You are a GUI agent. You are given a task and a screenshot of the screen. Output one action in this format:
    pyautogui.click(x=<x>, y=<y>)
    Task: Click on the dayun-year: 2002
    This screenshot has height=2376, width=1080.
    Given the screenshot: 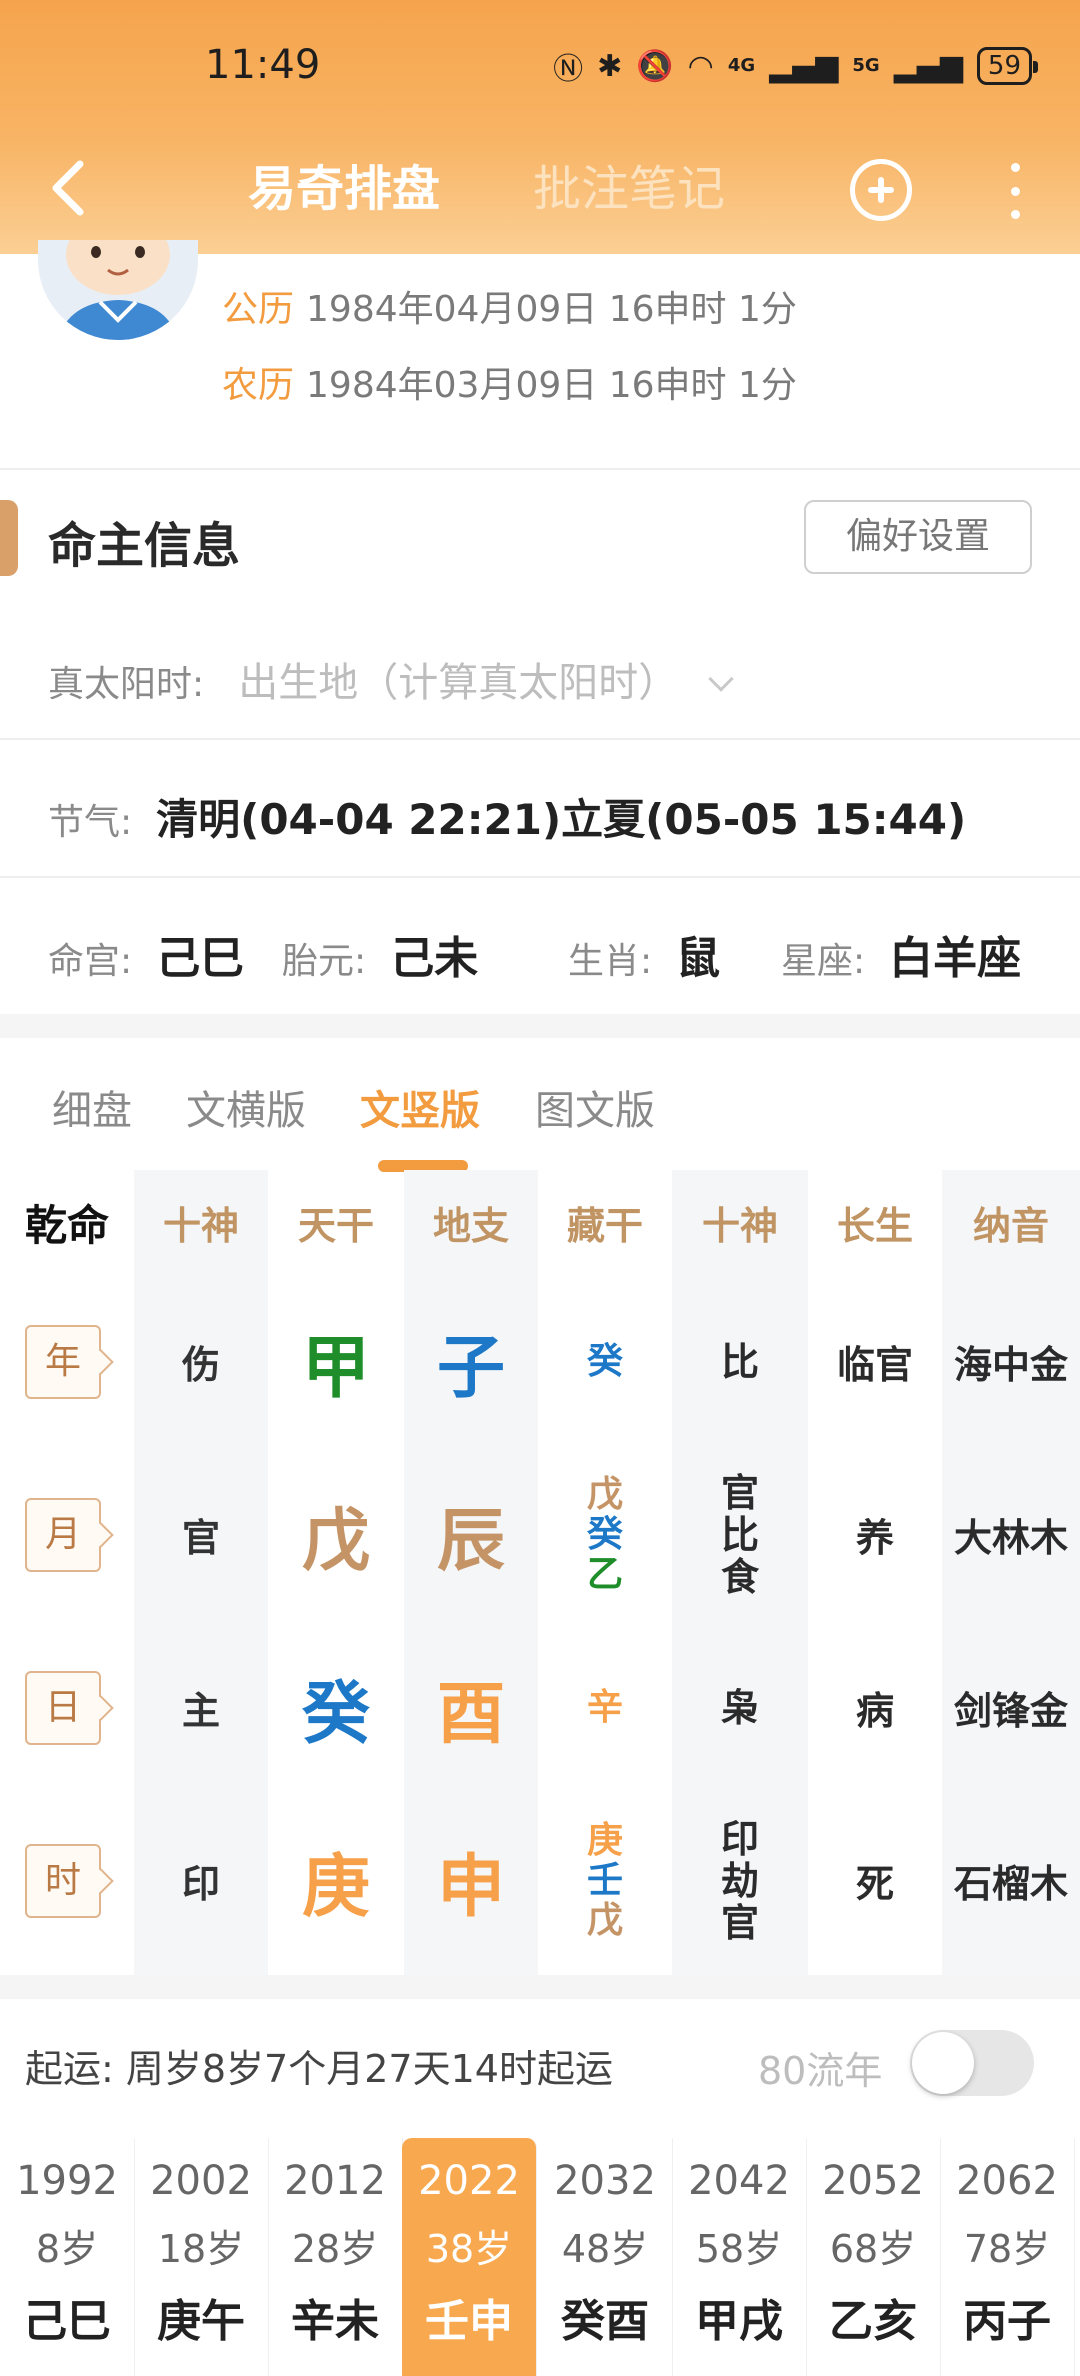 What is the action you would take?
    pyautogui.click(x=201, y=2181)
    